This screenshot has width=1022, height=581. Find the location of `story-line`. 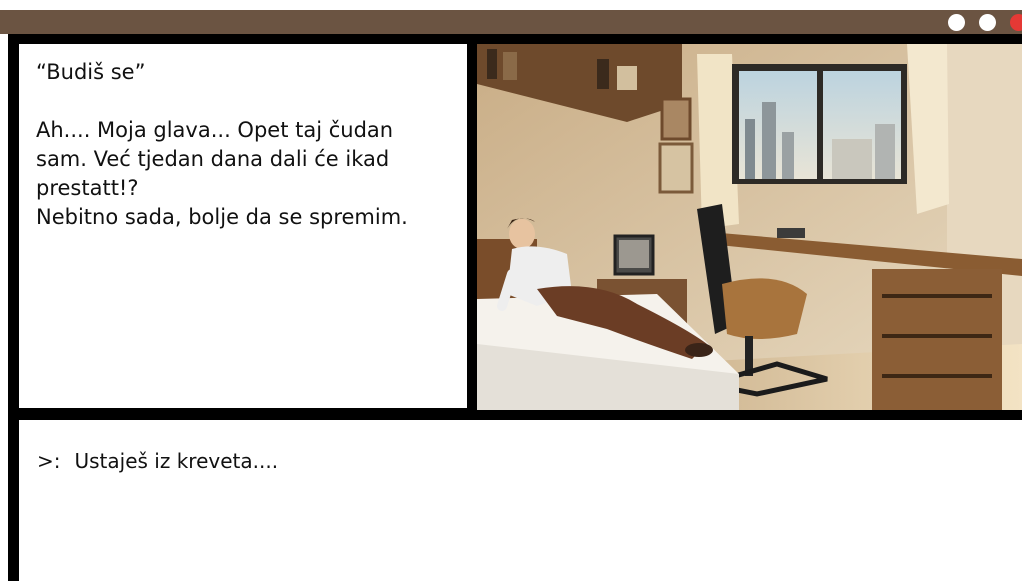

story-line is located at coordinates (248, 101).